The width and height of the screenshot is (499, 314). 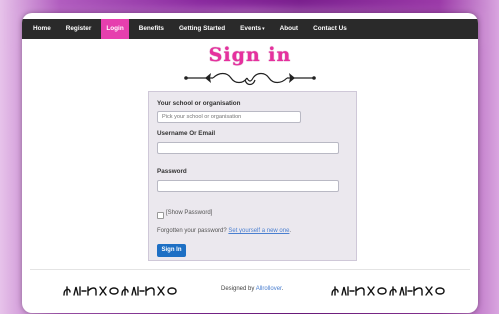 I want to click on forgot-password-suffix: ., so click(x=290, y=231).